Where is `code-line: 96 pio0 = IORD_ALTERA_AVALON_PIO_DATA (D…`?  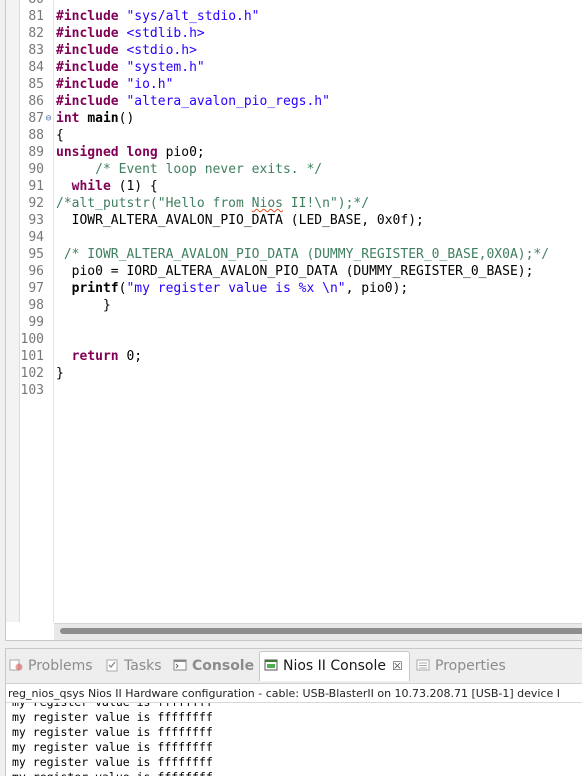
code-line: 96 pio0 = IORD_ALTERA_AVALON_PIO_DATA (D… is located at coordinates (294, 271).